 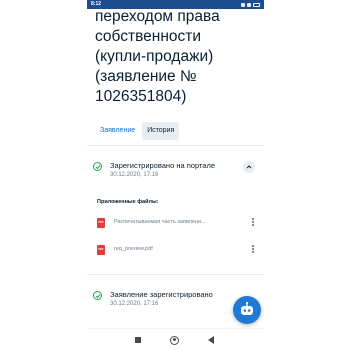 I want to click on chevron-up-icon, so click(x=249, y=167).